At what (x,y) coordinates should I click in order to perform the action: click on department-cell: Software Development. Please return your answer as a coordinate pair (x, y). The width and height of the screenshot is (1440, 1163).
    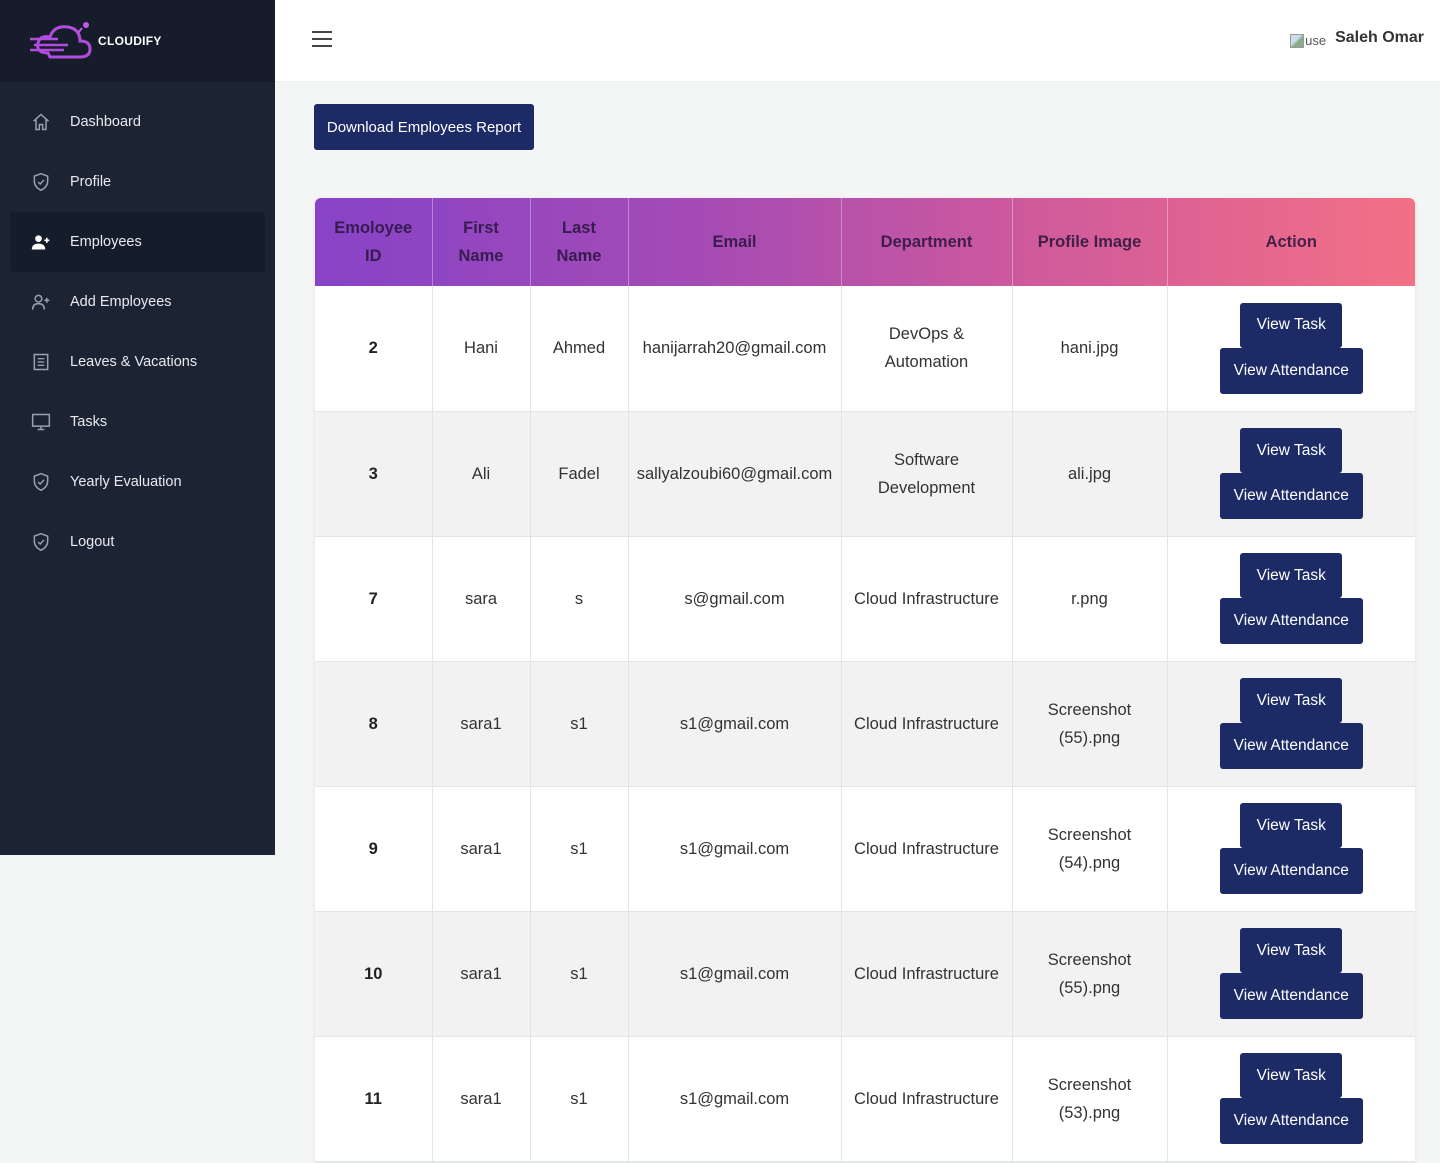
    Looking at the image, I should click on (927, 474).